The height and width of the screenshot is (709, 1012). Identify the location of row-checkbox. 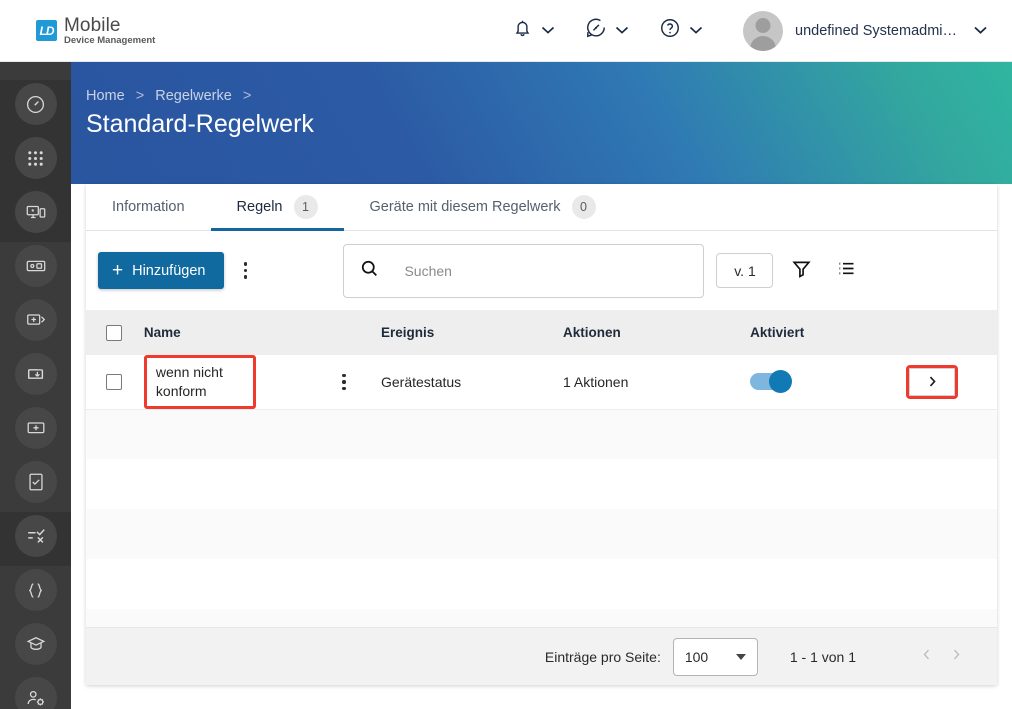
(114, 381).